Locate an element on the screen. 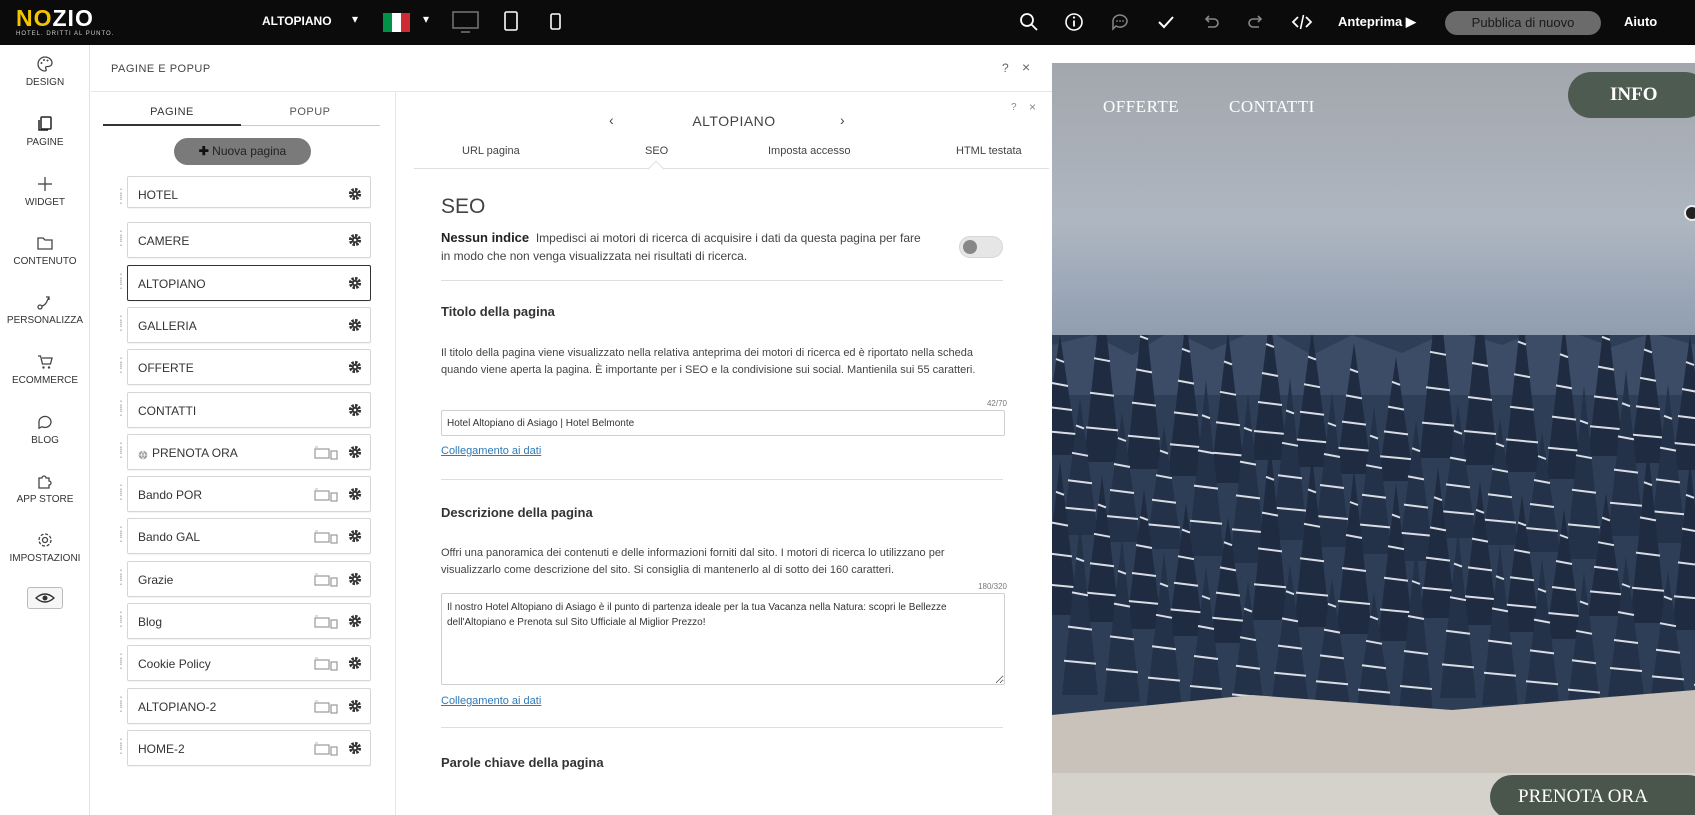  page-list-item: OFFERTE is located at coordinates (249, 367).